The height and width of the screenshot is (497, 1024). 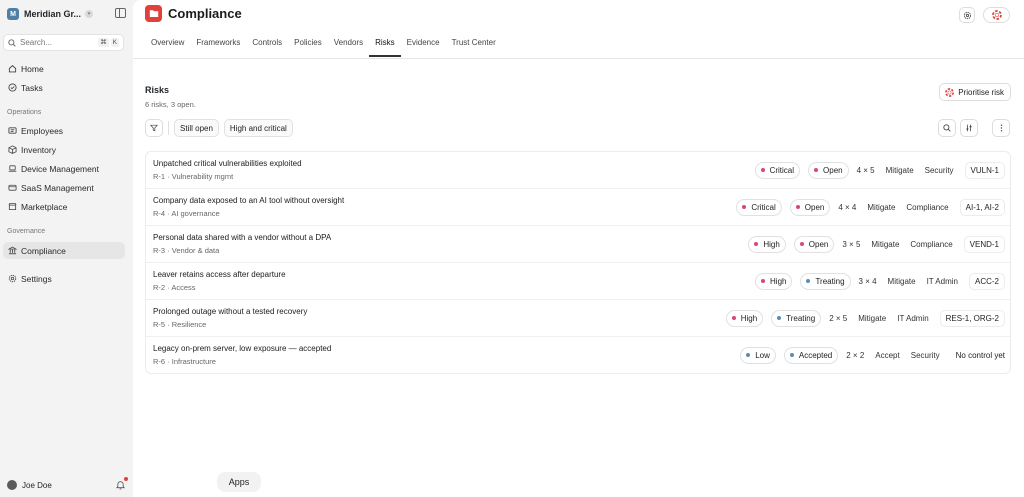 What do you see at coordinates (64, 206) in the screenshot?
I see `sidebar-item-marketplace: Marketplace` at bounding box center [64, 206].